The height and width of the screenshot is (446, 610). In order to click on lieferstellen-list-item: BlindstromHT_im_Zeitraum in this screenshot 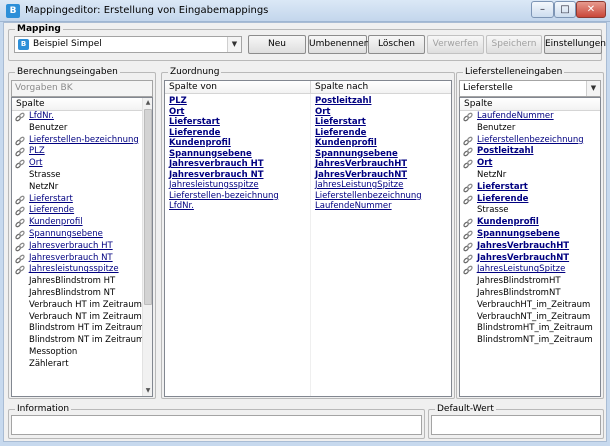, I will do `click(530, 329)`.